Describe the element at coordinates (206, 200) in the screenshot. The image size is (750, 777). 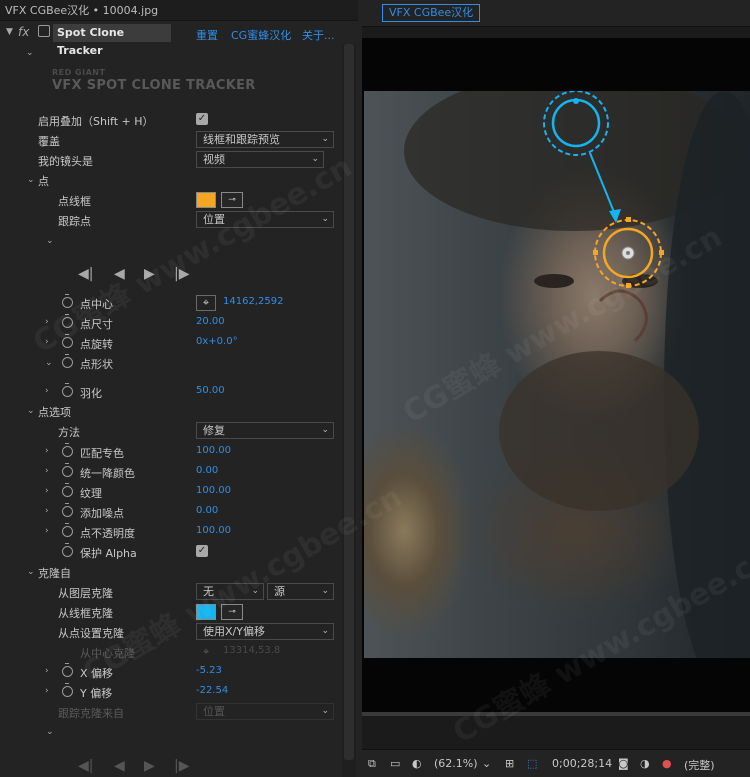
I see `spot-frame-color-swatch` at that location.